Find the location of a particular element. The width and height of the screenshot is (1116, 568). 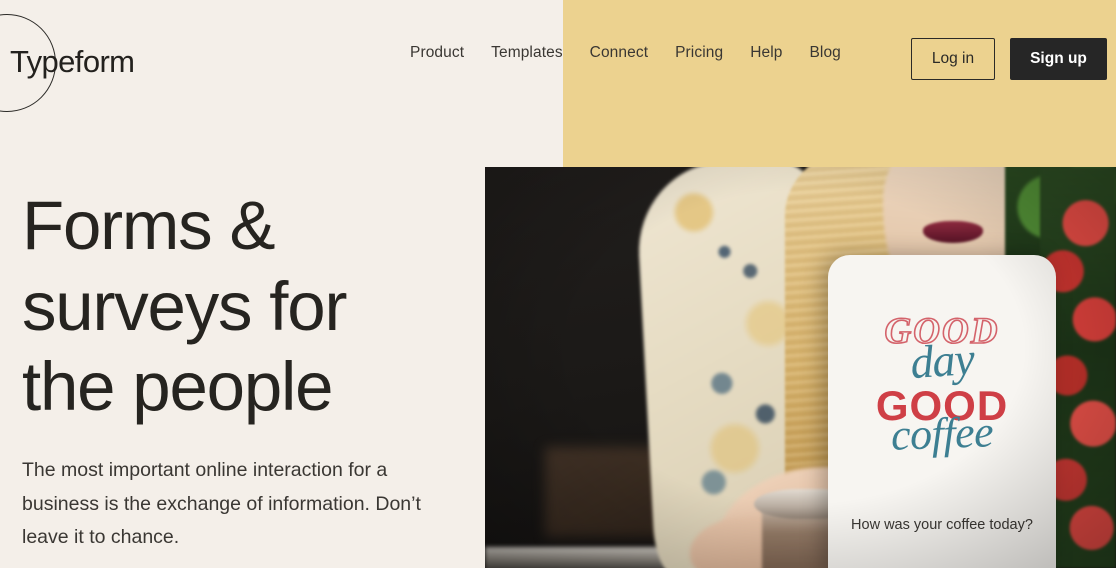

headline-line-2: surveys for is located at coordinates (184, 306).